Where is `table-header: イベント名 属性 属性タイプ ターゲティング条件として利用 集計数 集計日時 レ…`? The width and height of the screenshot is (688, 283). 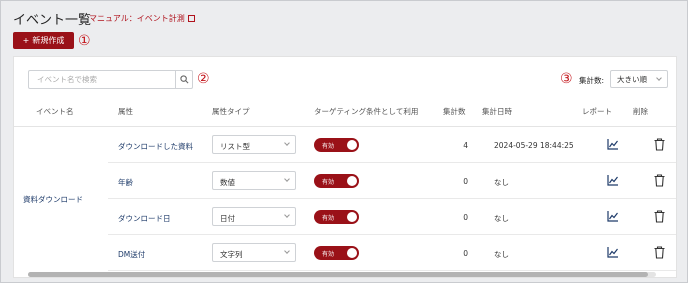
table-header: イベント名 属性 属性タイプ ターゲティング条件として利用 集計数 集計日時 レ… is located at coordinates (345, 112).